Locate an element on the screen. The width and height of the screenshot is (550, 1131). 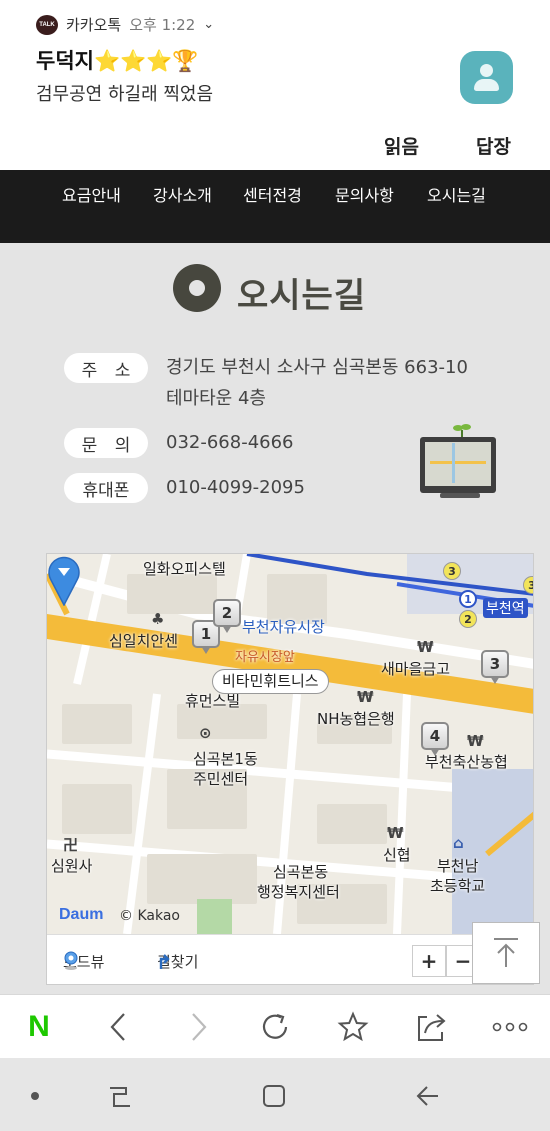
recents-button is located at coordinates (120, 1096).